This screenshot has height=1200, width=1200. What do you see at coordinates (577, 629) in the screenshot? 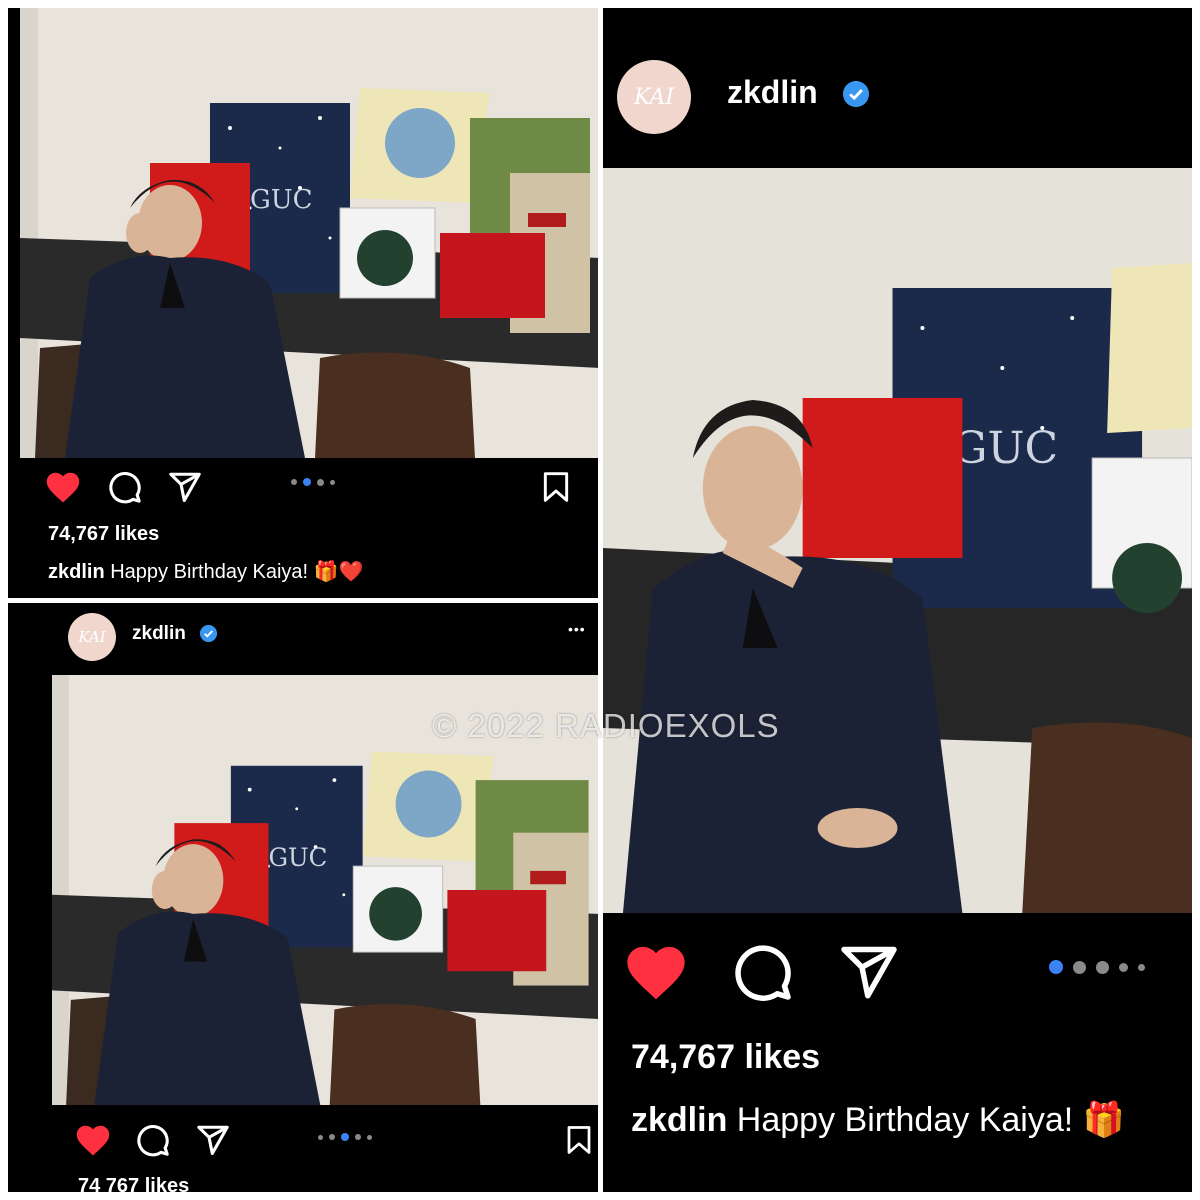
I see `more-icon: •••` at bounding box center [577, 629].